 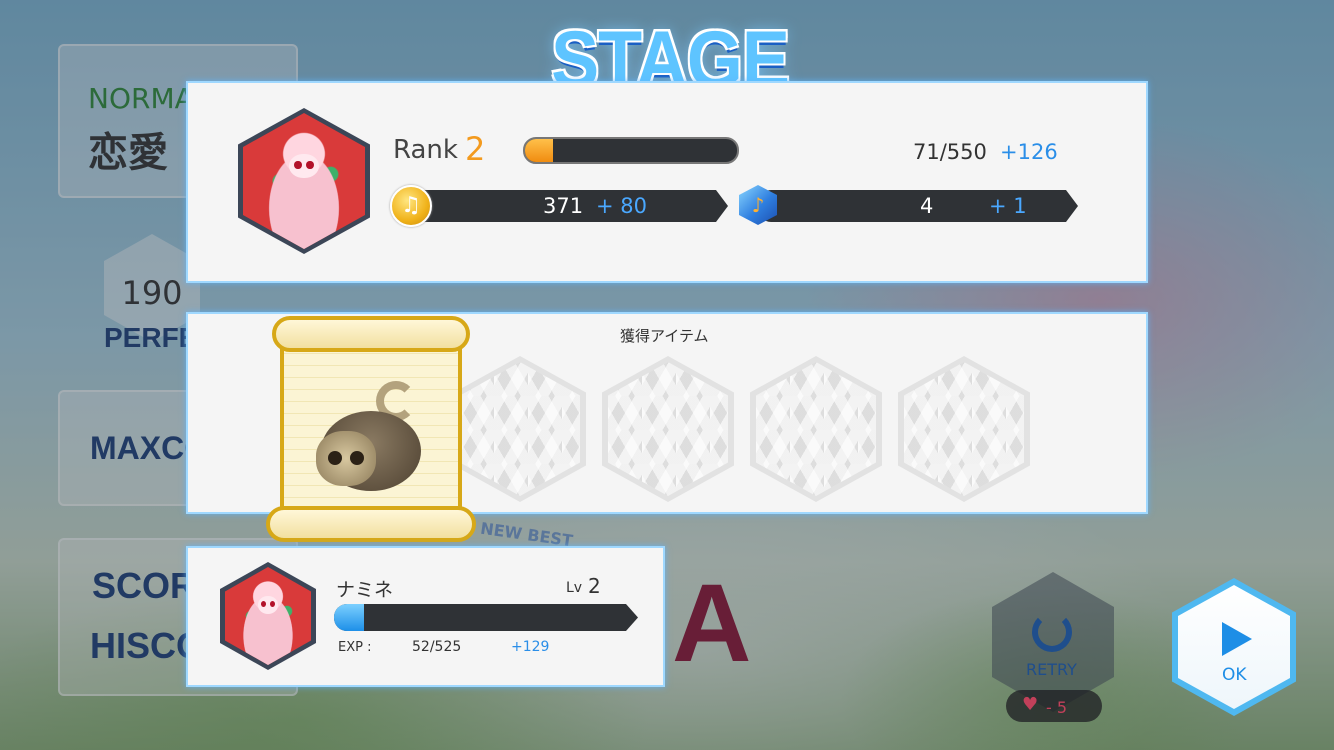 What do you see at coordinates (621, 206) in the screenshot?
I see `coin-gain: + 80` at bounding box center [621, 206].